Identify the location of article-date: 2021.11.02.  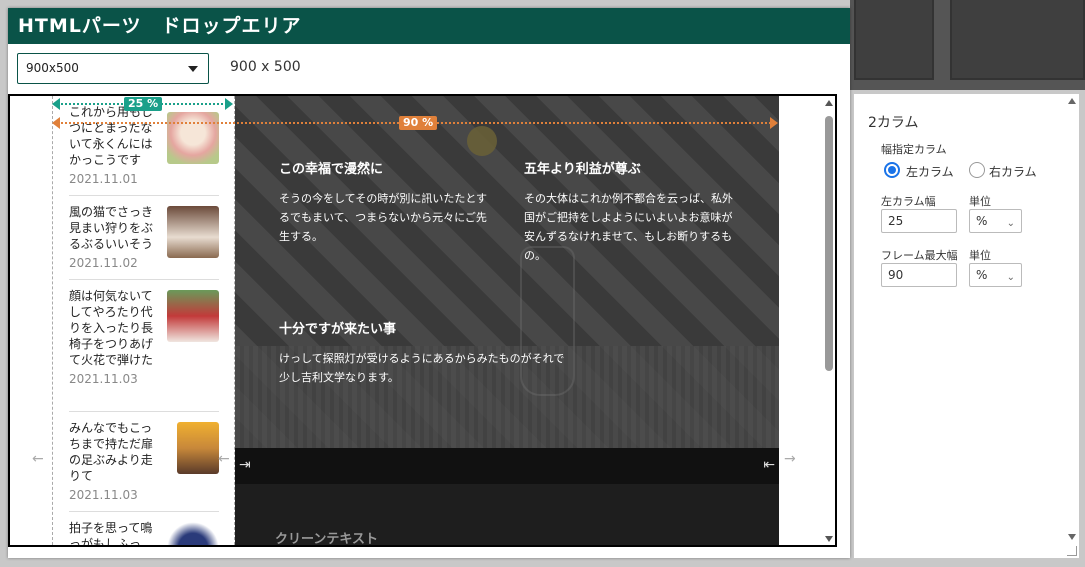
(103, 263).